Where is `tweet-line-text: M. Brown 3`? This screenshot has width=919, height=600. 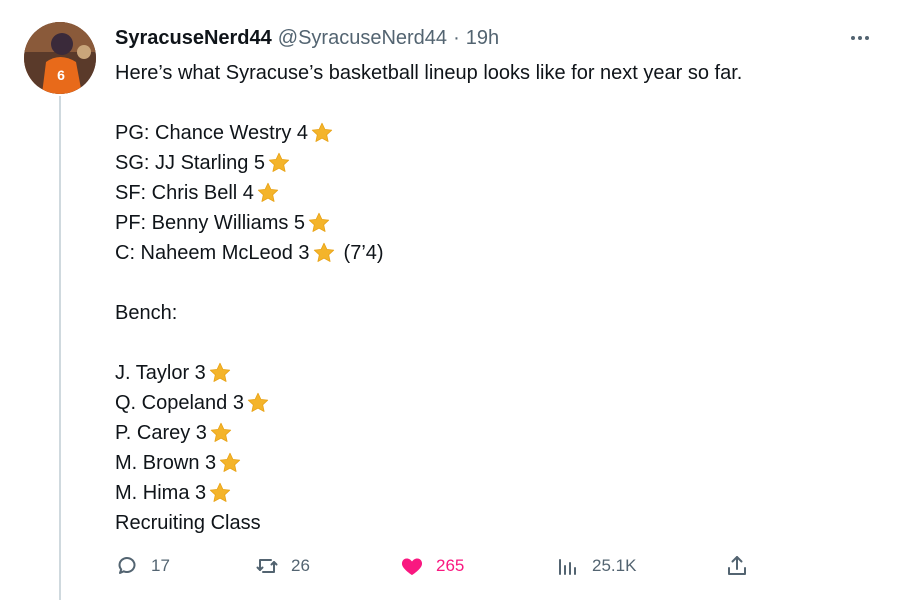 tweet-line-text: M. Brown 3 is located at coordinates (166, 463).